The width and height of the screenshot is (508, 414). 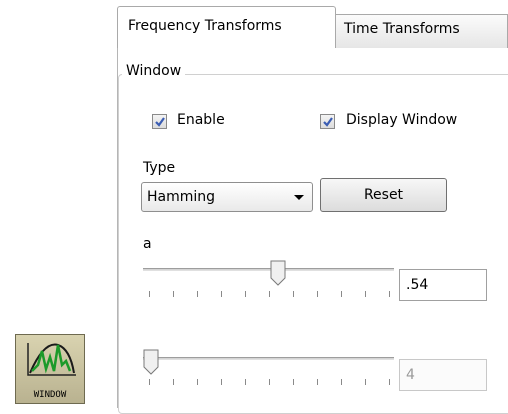 I want to click on tab-time-transforms: Time Transforms, so click(x=421, y=31).